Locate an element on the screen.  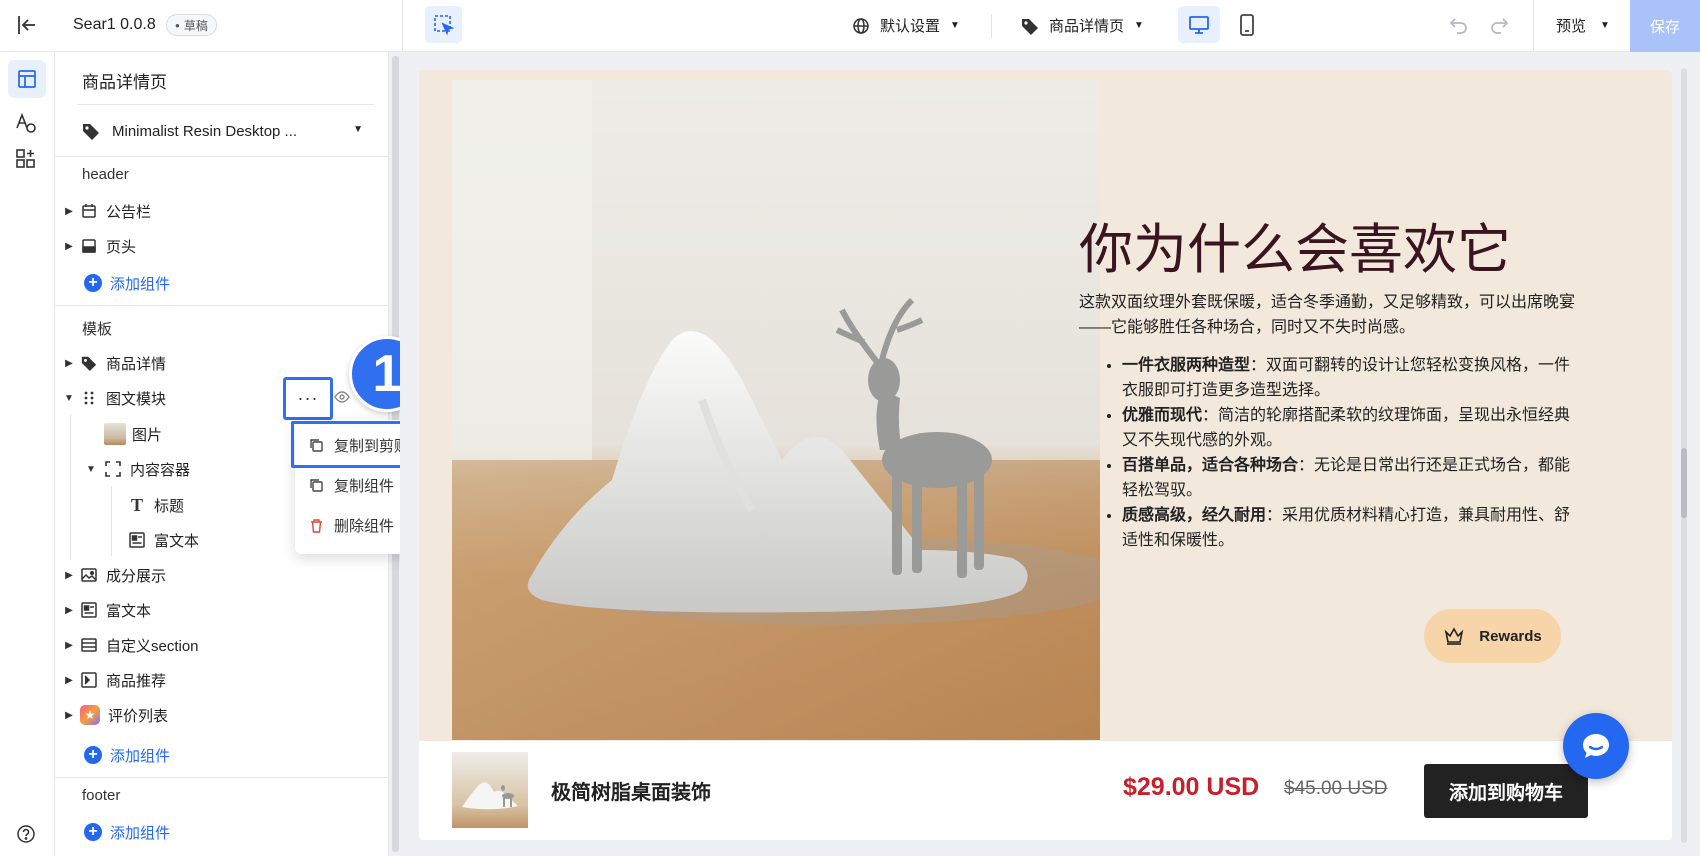
image-thumbnail-icon is located at coordinates (115, 434).